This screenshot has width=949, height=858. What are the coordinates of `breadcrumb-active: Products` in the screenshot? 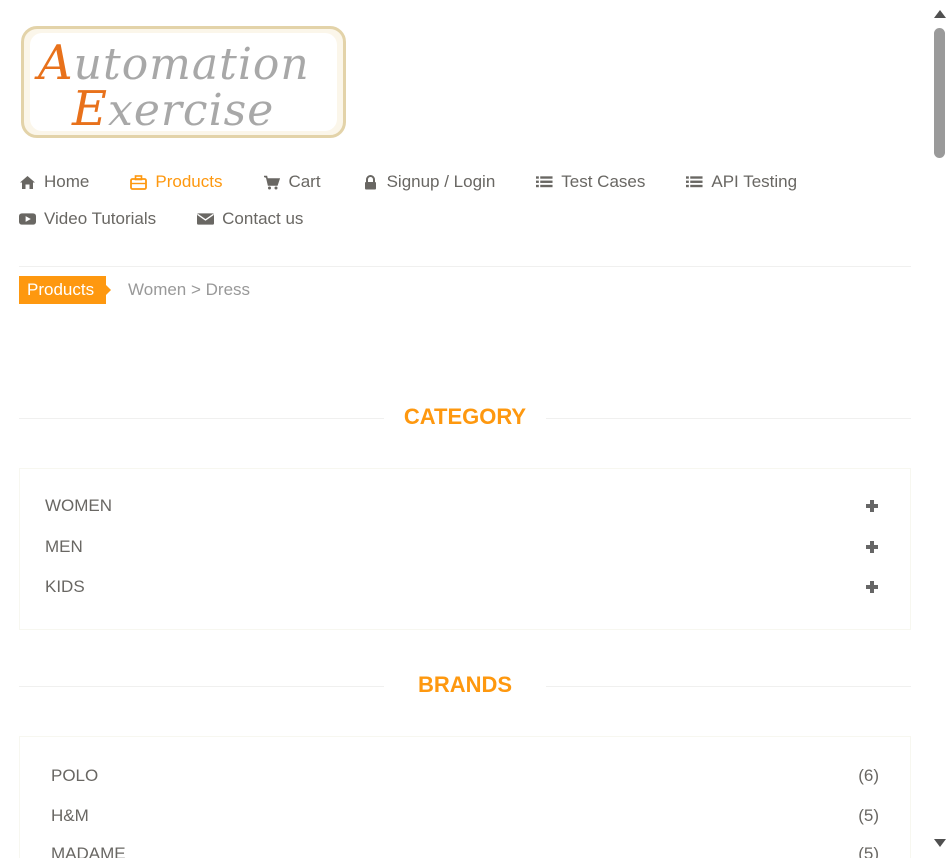 It's located at (65, 290).